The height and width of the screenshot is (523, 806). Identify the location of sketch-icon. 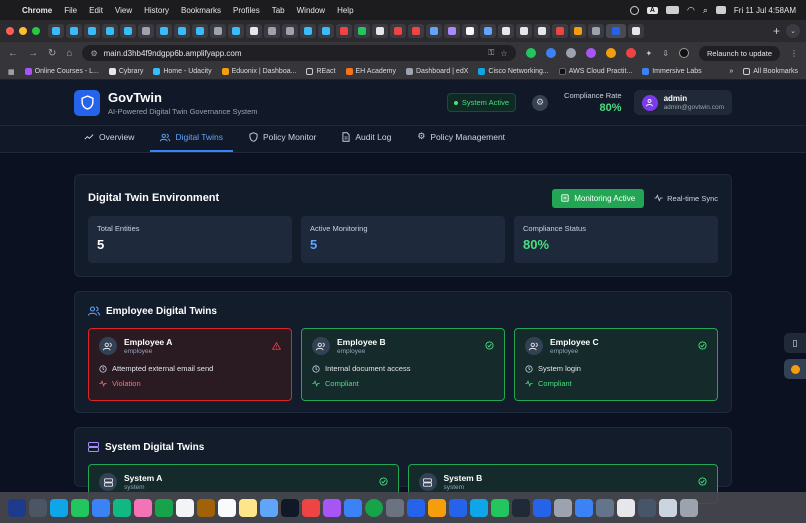
(437, 507).